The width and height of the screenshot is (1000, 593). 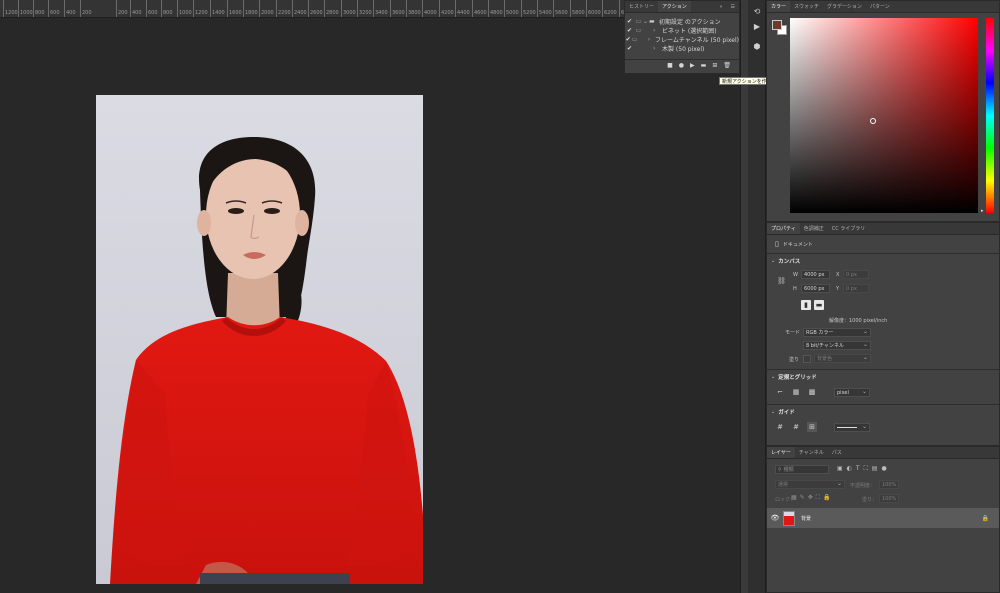 What do you see at coordinates (806, 305) in the screenshot?
I see `portrait-orientation-icon: ▮` at bounding box center [806, 305].